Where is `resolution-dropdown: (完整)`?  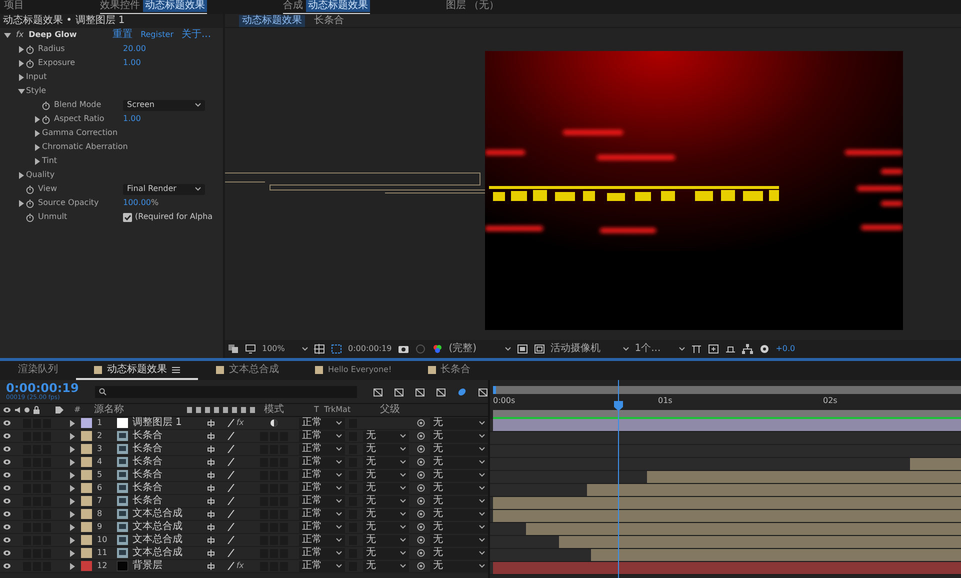 resolution-dropdown: (完整) is located at coordinates (479, 349).